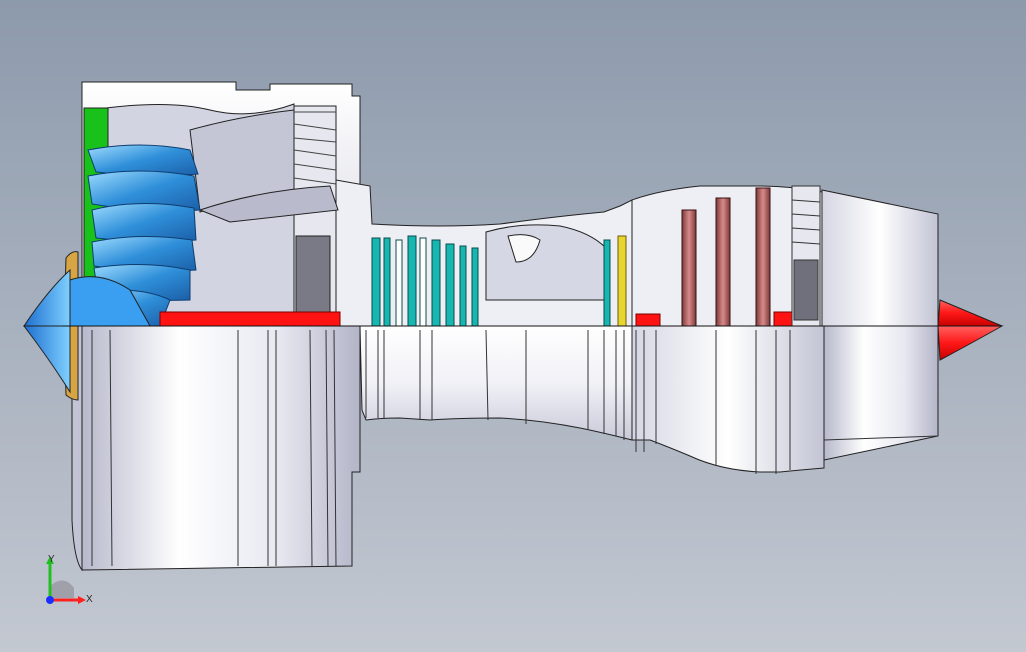  What do you see at coordinates (89, 599) in the screenshot?
I see `x-axis-label: X` at bounding box center [89, 599].